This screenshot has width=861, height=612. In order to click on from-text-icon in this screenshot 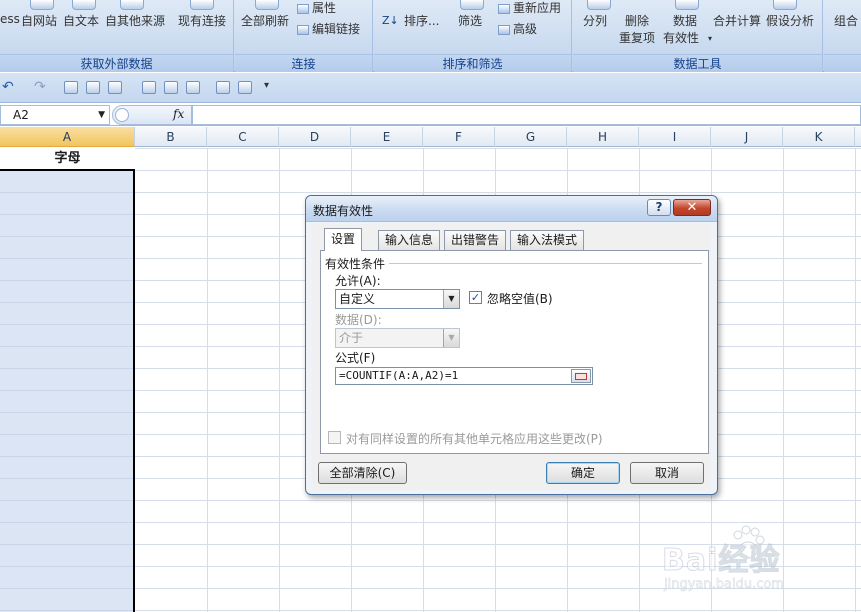, I will do `click(84, 5)`.